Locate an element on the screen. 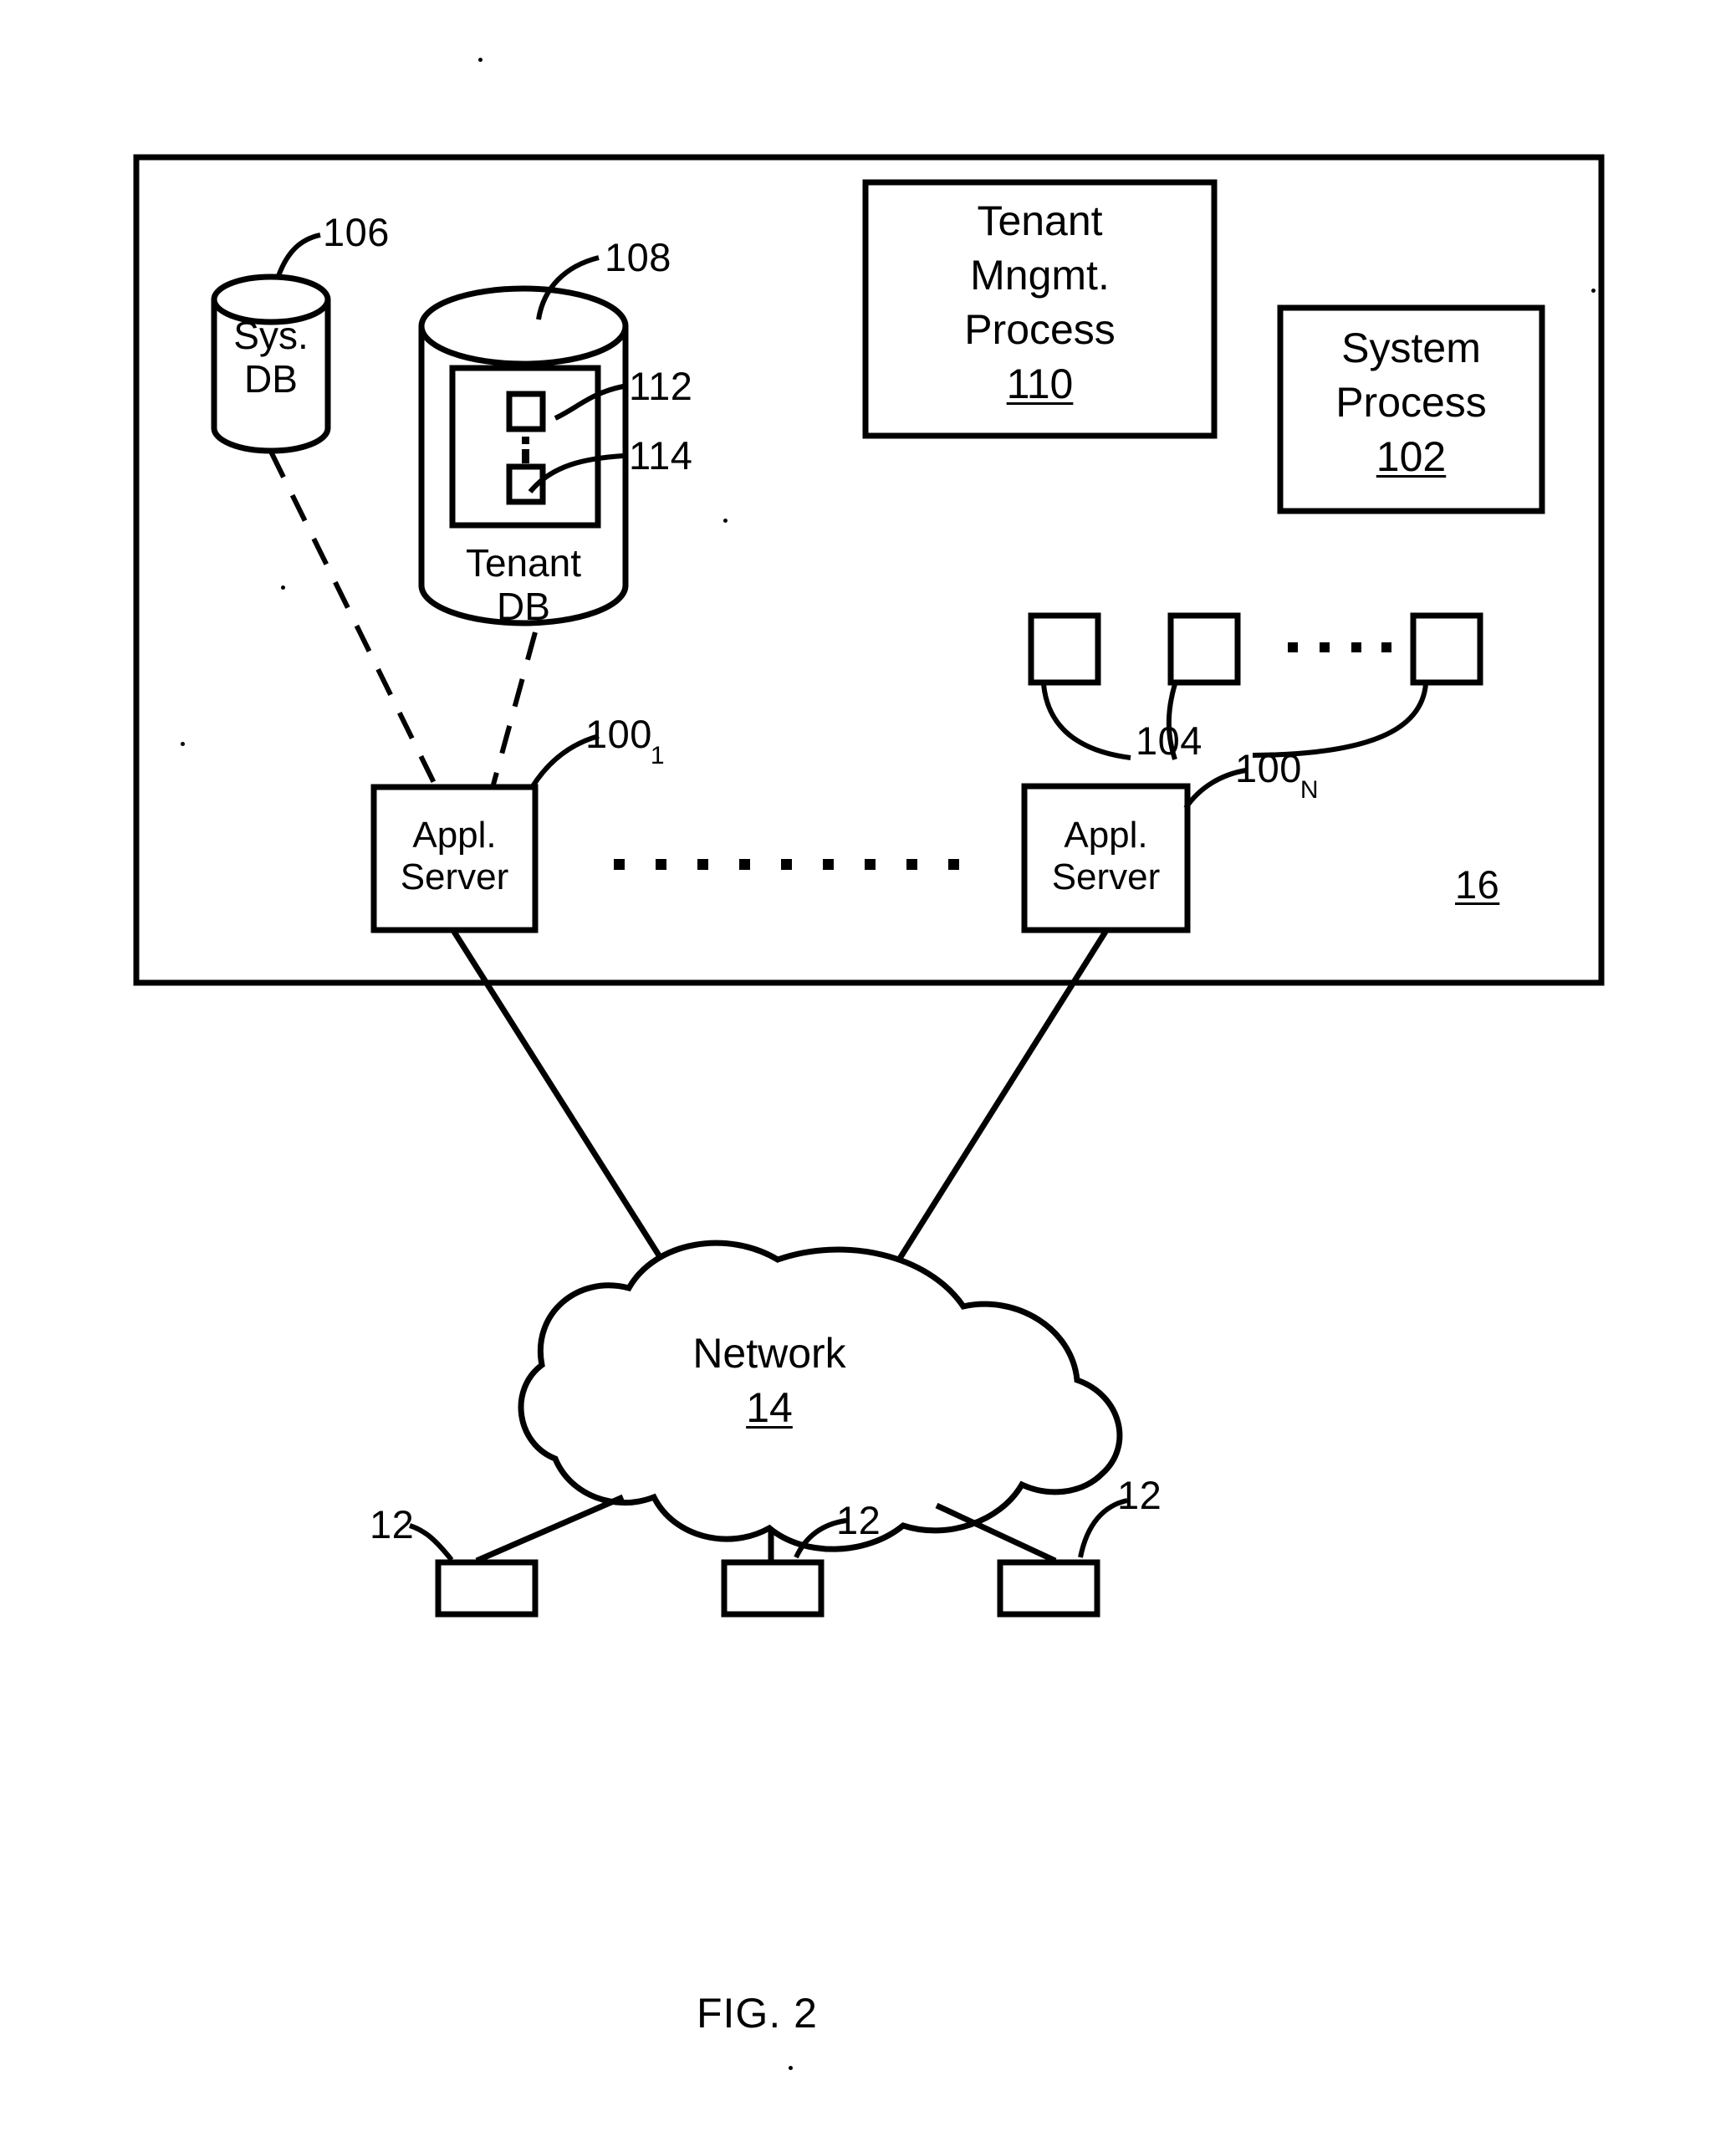  ref-label-114: 114 is located at coordinates (661, 455).